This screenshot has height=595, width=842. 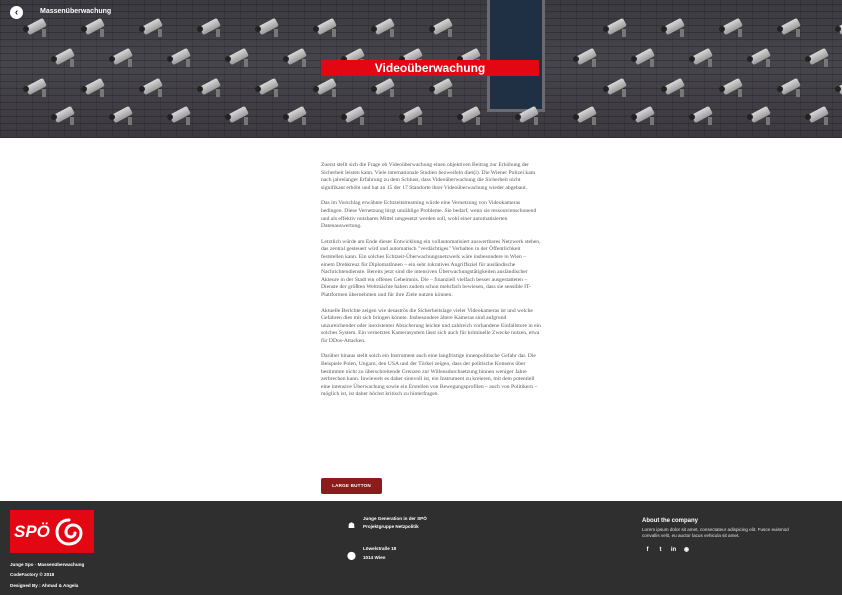 I want to click on footer-org-line1: Junge Generation in der SPÖ, so click(x=395, y=518).